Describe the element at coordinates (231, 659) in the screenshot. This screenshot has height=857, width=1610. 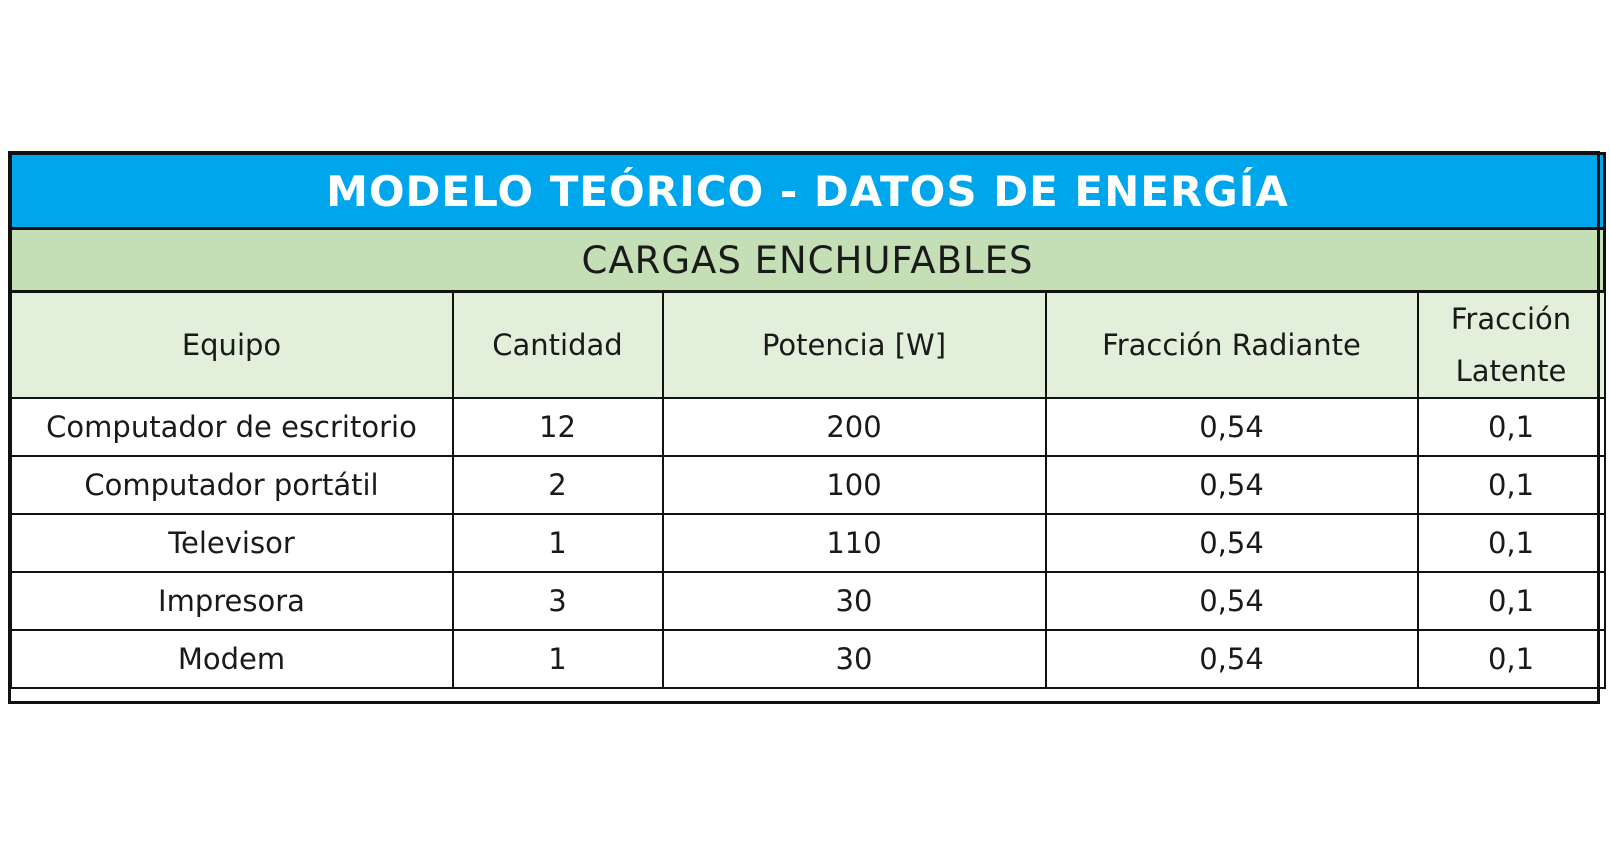
I see `cell-equipo: Modem` at that location.